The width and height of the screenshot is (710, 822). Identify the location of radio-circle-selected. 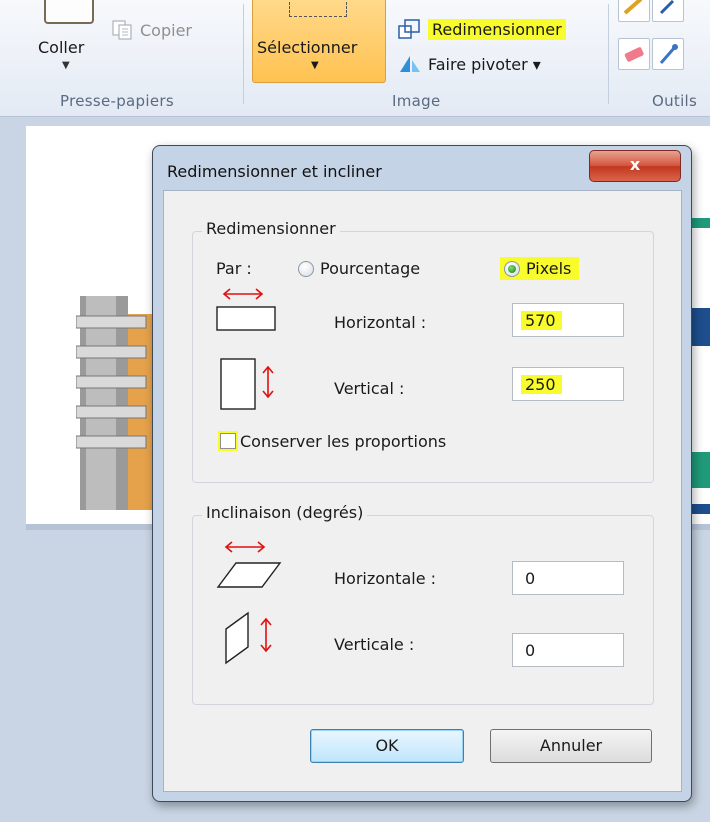
(512, 268).